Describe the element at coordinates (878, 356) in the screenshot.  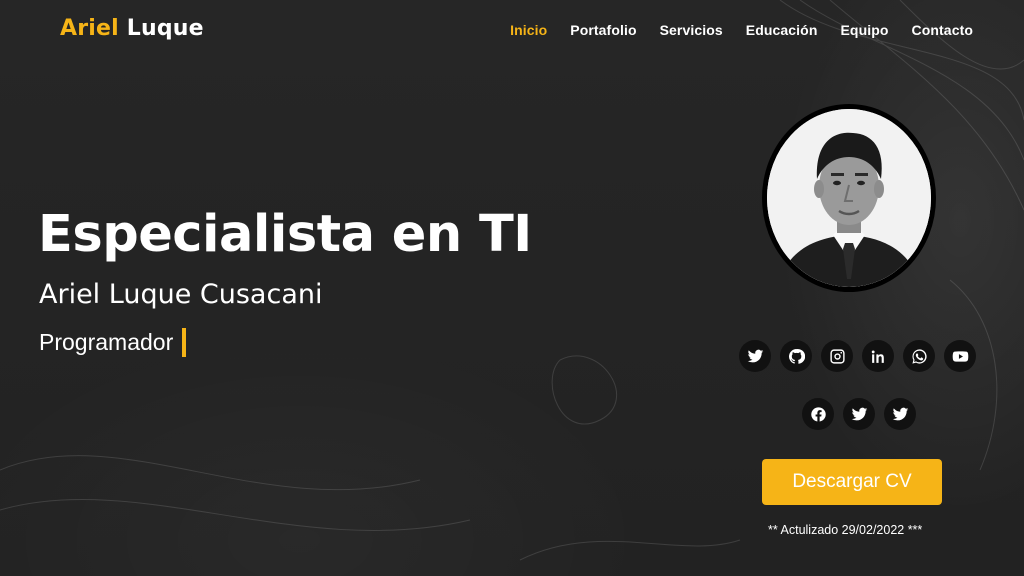
I see `linkedin-icon` at that location.